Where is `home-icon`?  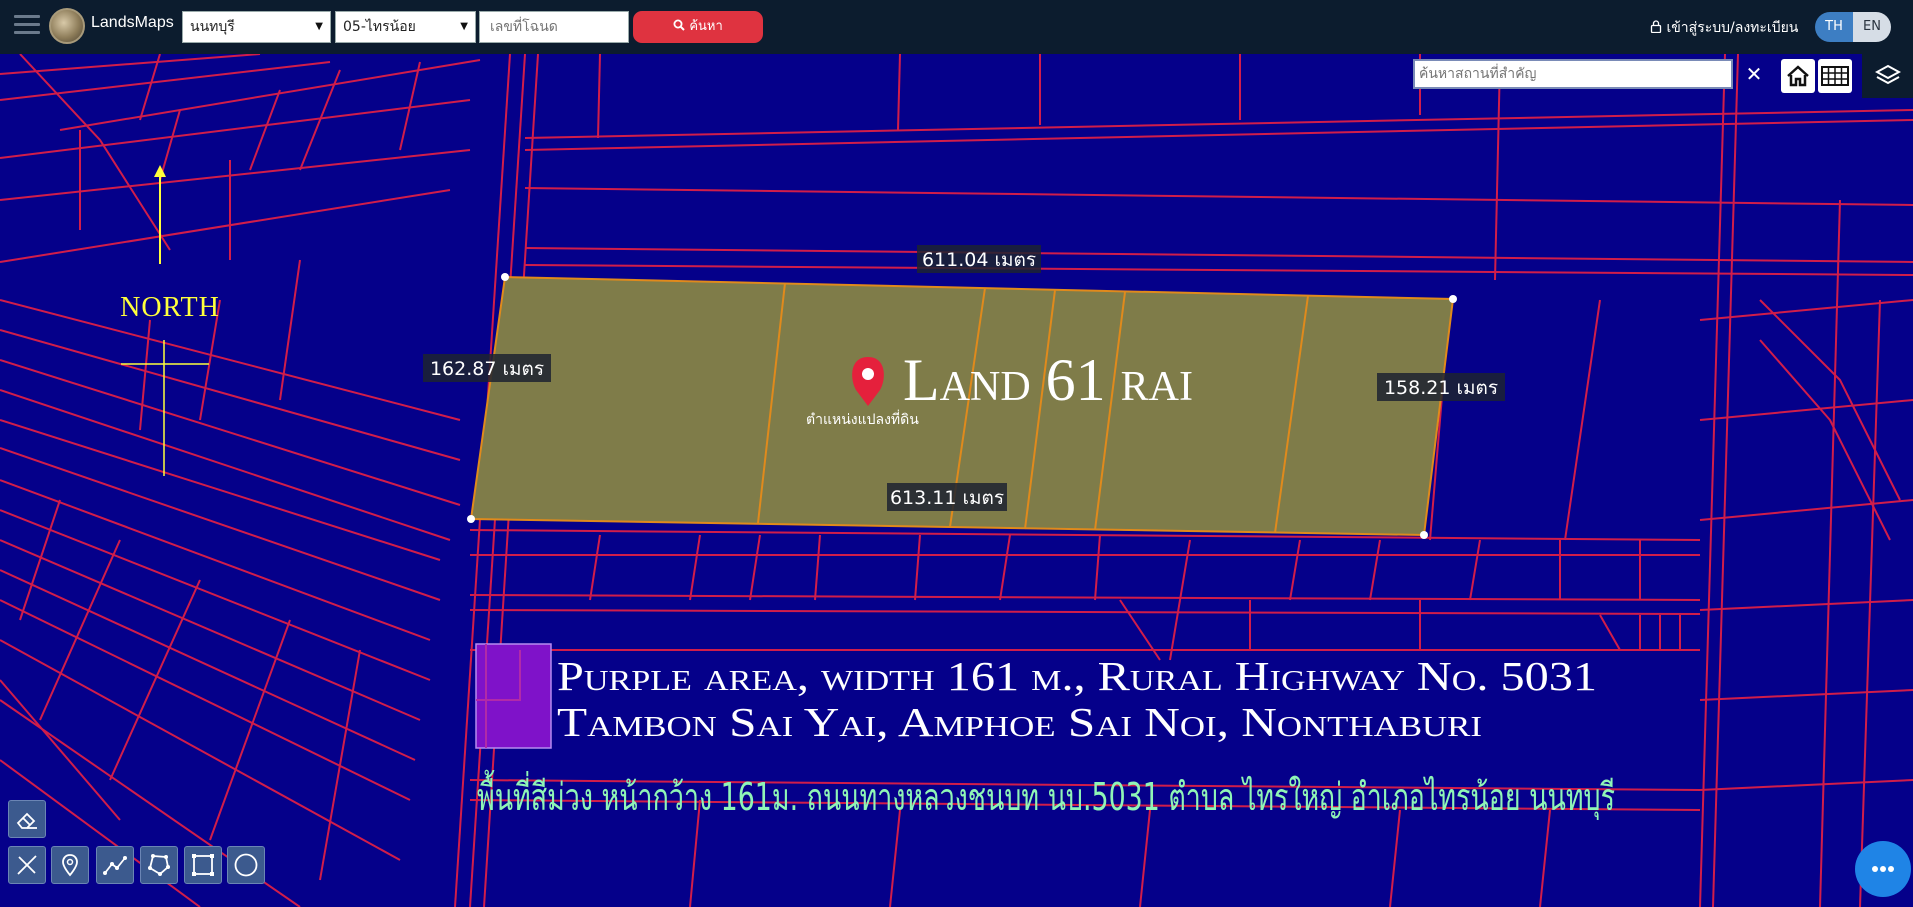 home-icon is located at coordinates (1798, 76).